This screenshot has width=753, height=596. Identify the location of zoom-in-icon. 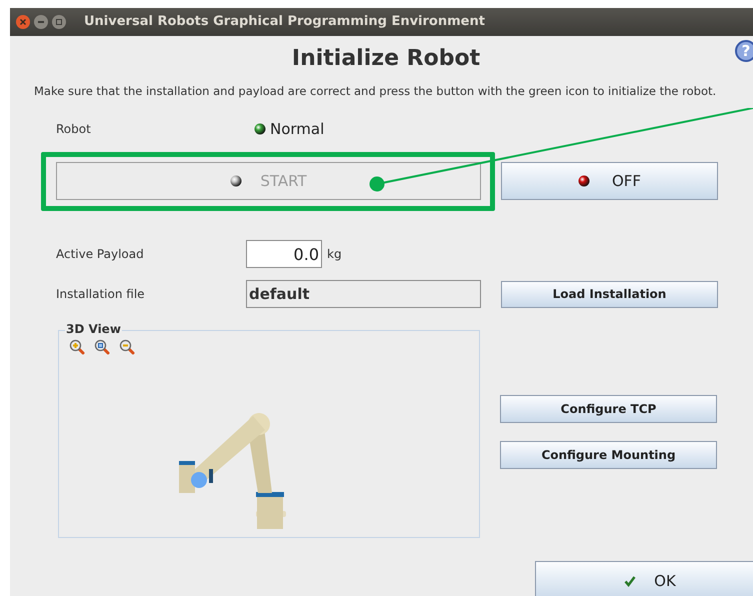
(77, 347).